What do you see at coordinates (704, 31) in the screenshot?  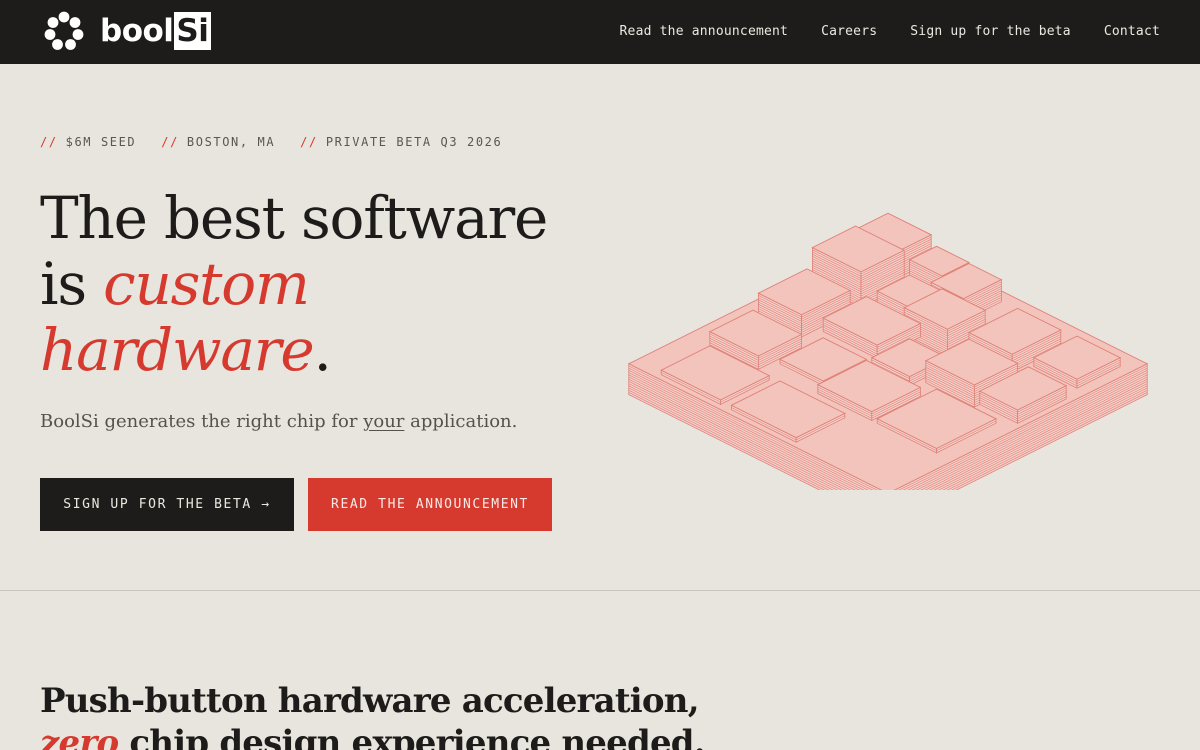 I see `nav-link-announcement: Read the announcement` at bounding box center [704, 31].